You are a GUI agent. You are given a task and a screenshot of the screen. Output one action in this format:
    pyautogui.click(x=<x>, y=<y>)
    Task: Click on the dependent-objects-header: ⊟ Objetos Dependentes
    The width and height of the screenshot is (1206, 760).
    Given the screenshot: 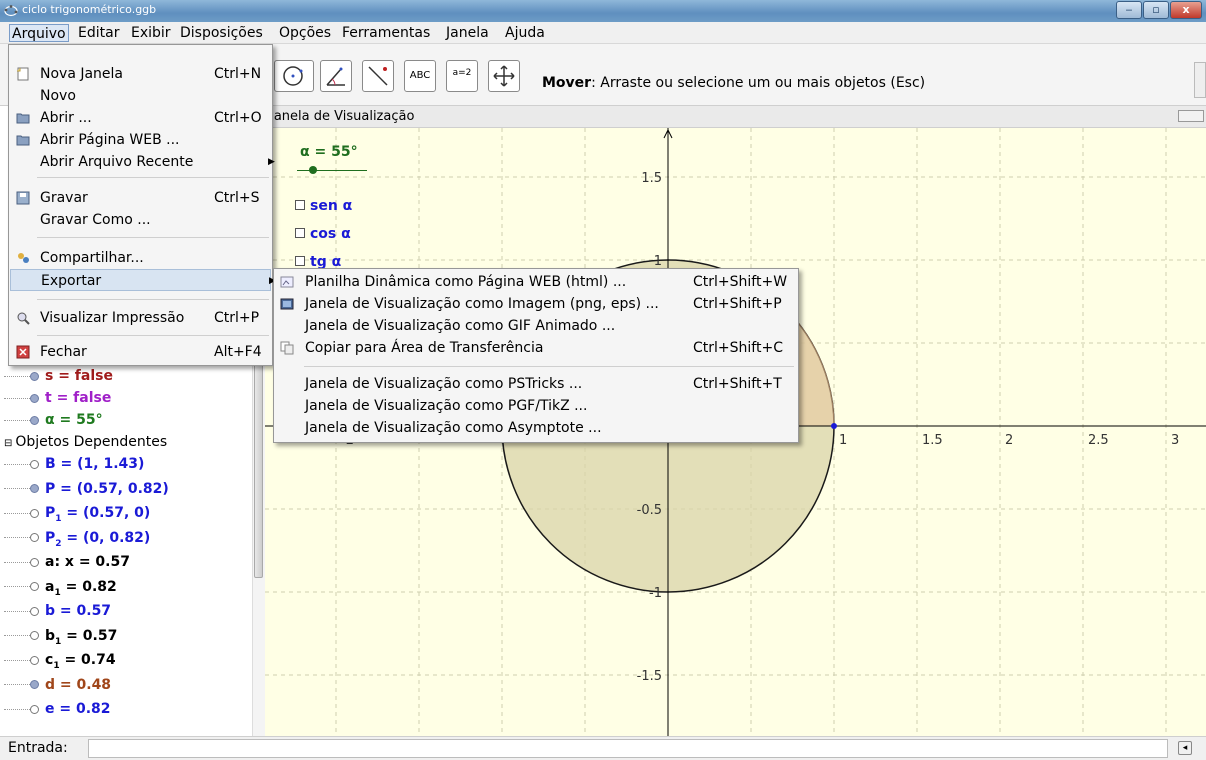 What is the action you would take?
    pyautogui.click(x=83, y=442)
    